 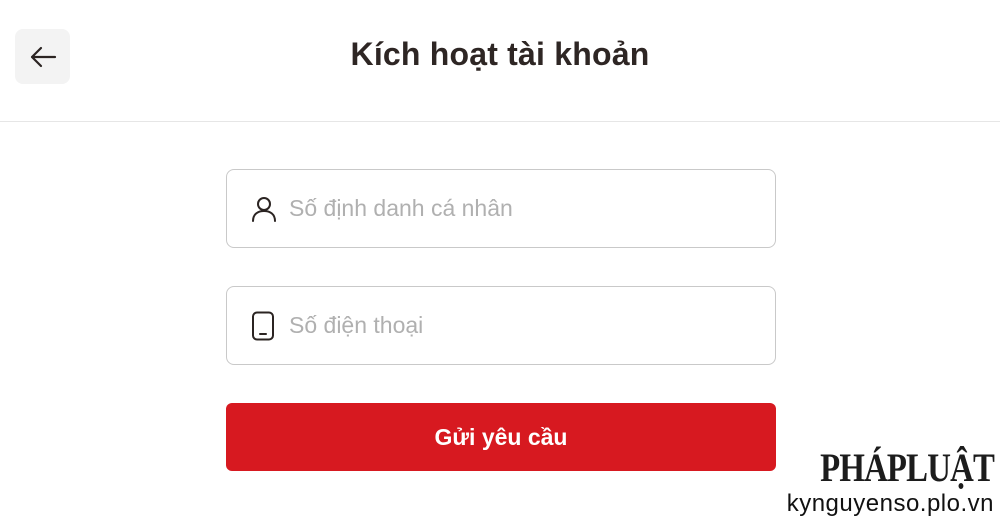 I want to click on phone-field, so click(x=501, y=325).